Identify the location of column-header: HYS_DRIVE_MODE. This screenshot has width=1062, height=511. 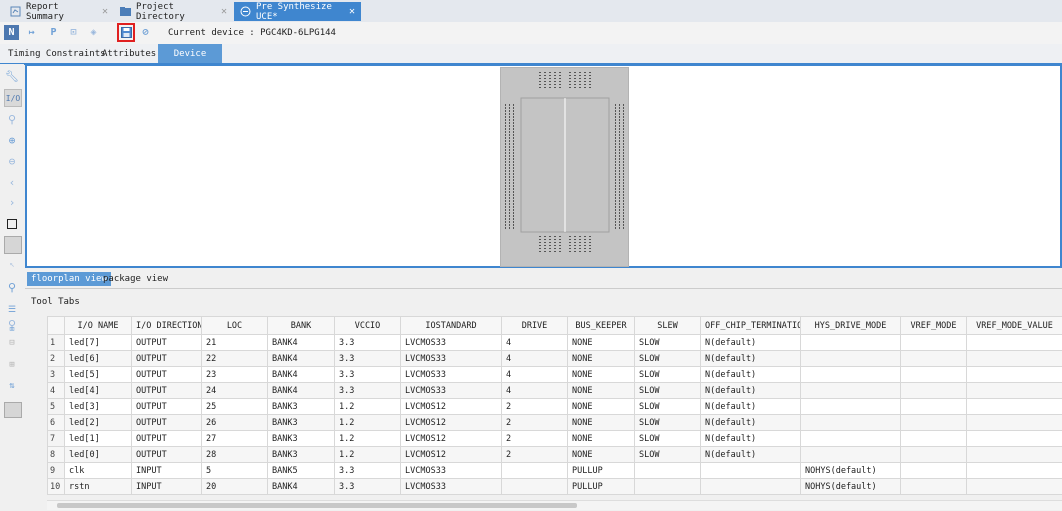
(850, 325).